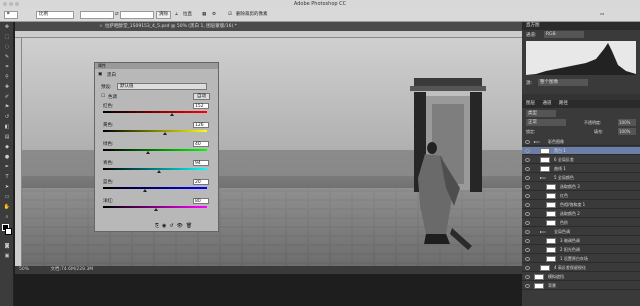 The image size is (640, 306). I want to click on pen-tool-icon: ✒, so click(7, 167).